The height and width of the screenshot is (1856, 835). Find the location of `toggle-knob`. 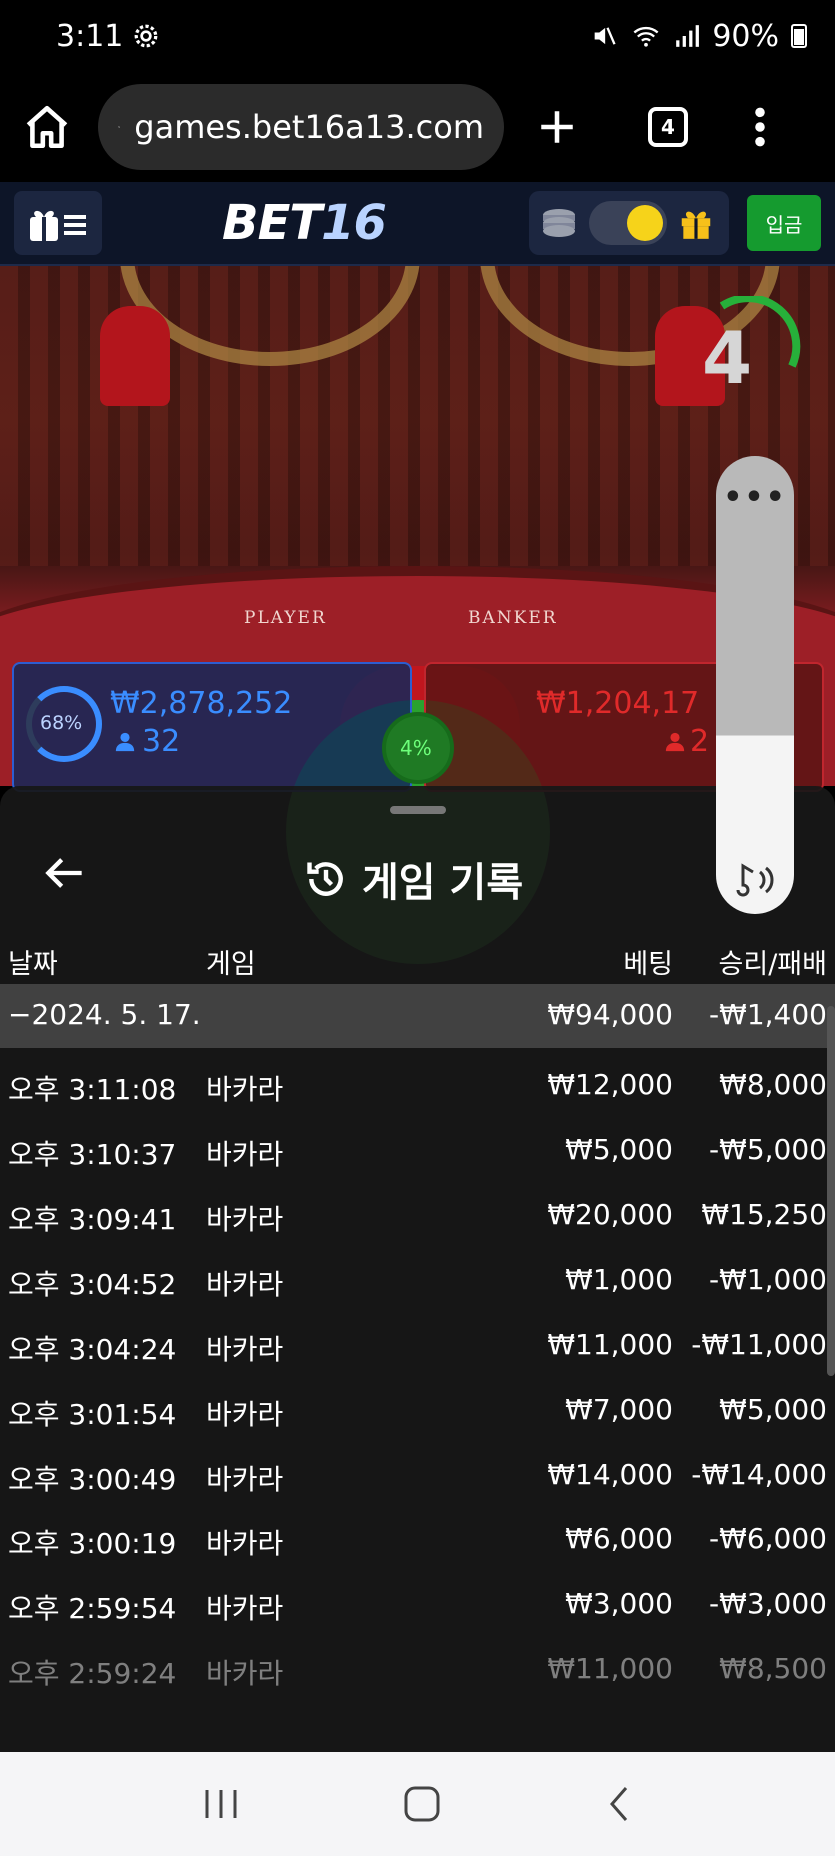

toggle-knob is located at coordinates (645, 223).